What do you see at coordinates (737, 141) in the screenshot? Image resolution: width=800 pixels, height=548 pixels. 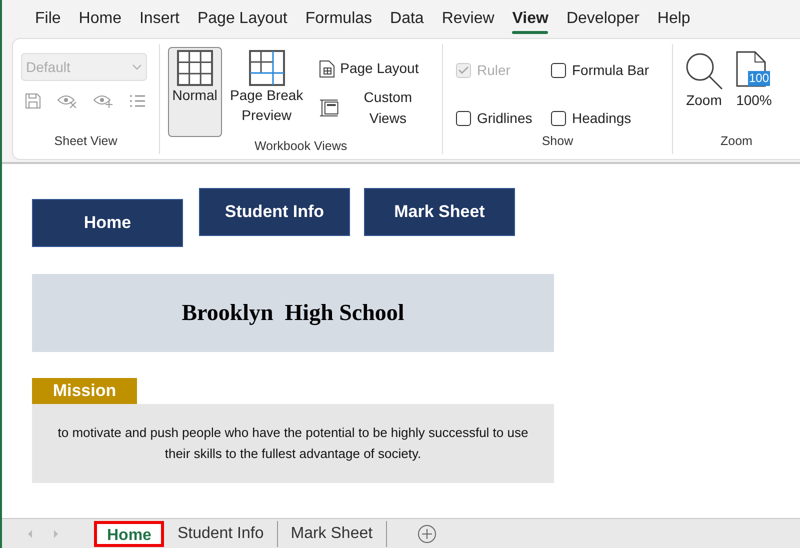 I see `group-label: Zoom` at bounding box center [737, 141].